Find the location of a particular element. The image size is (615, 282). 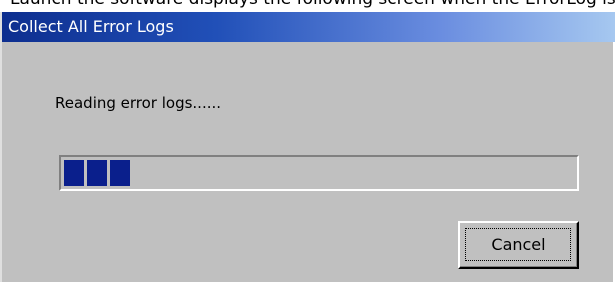

cancel-button-label: Cancel is located at coordinates (518, 244).